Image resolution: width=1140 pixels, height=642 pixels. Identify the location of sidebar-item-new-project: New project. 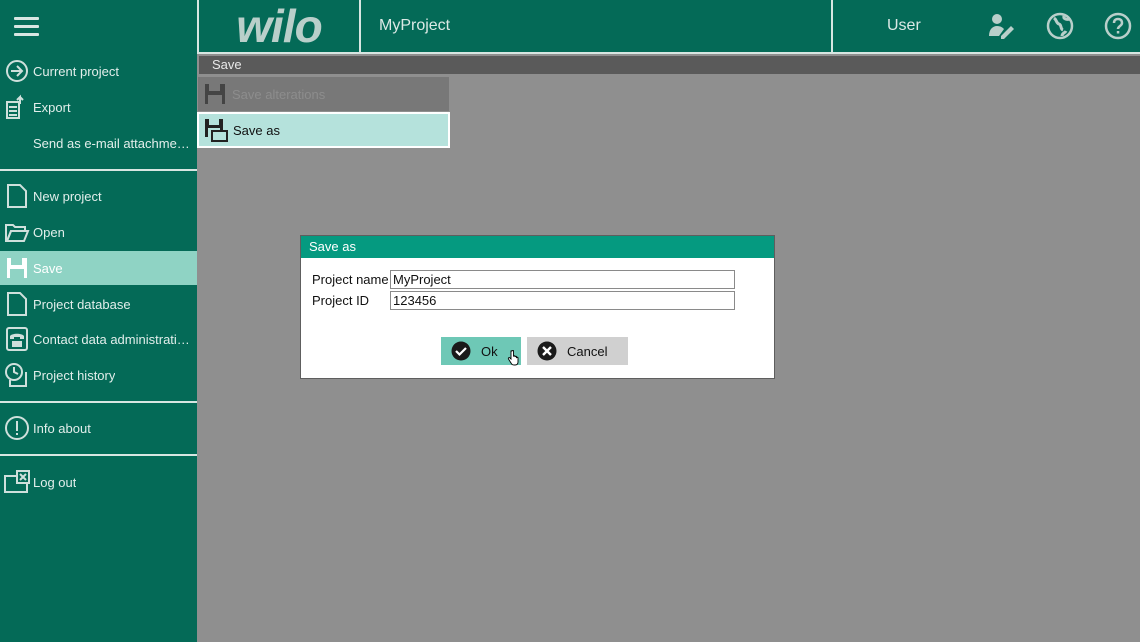
(98, 196).